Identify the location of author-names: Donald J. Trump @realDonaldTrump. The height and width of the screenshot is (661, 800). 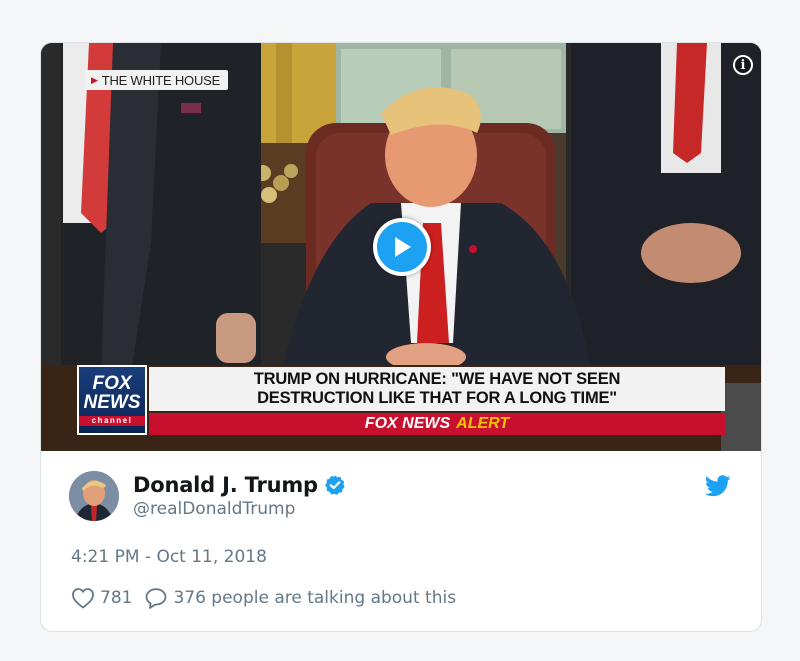
(239, 496).